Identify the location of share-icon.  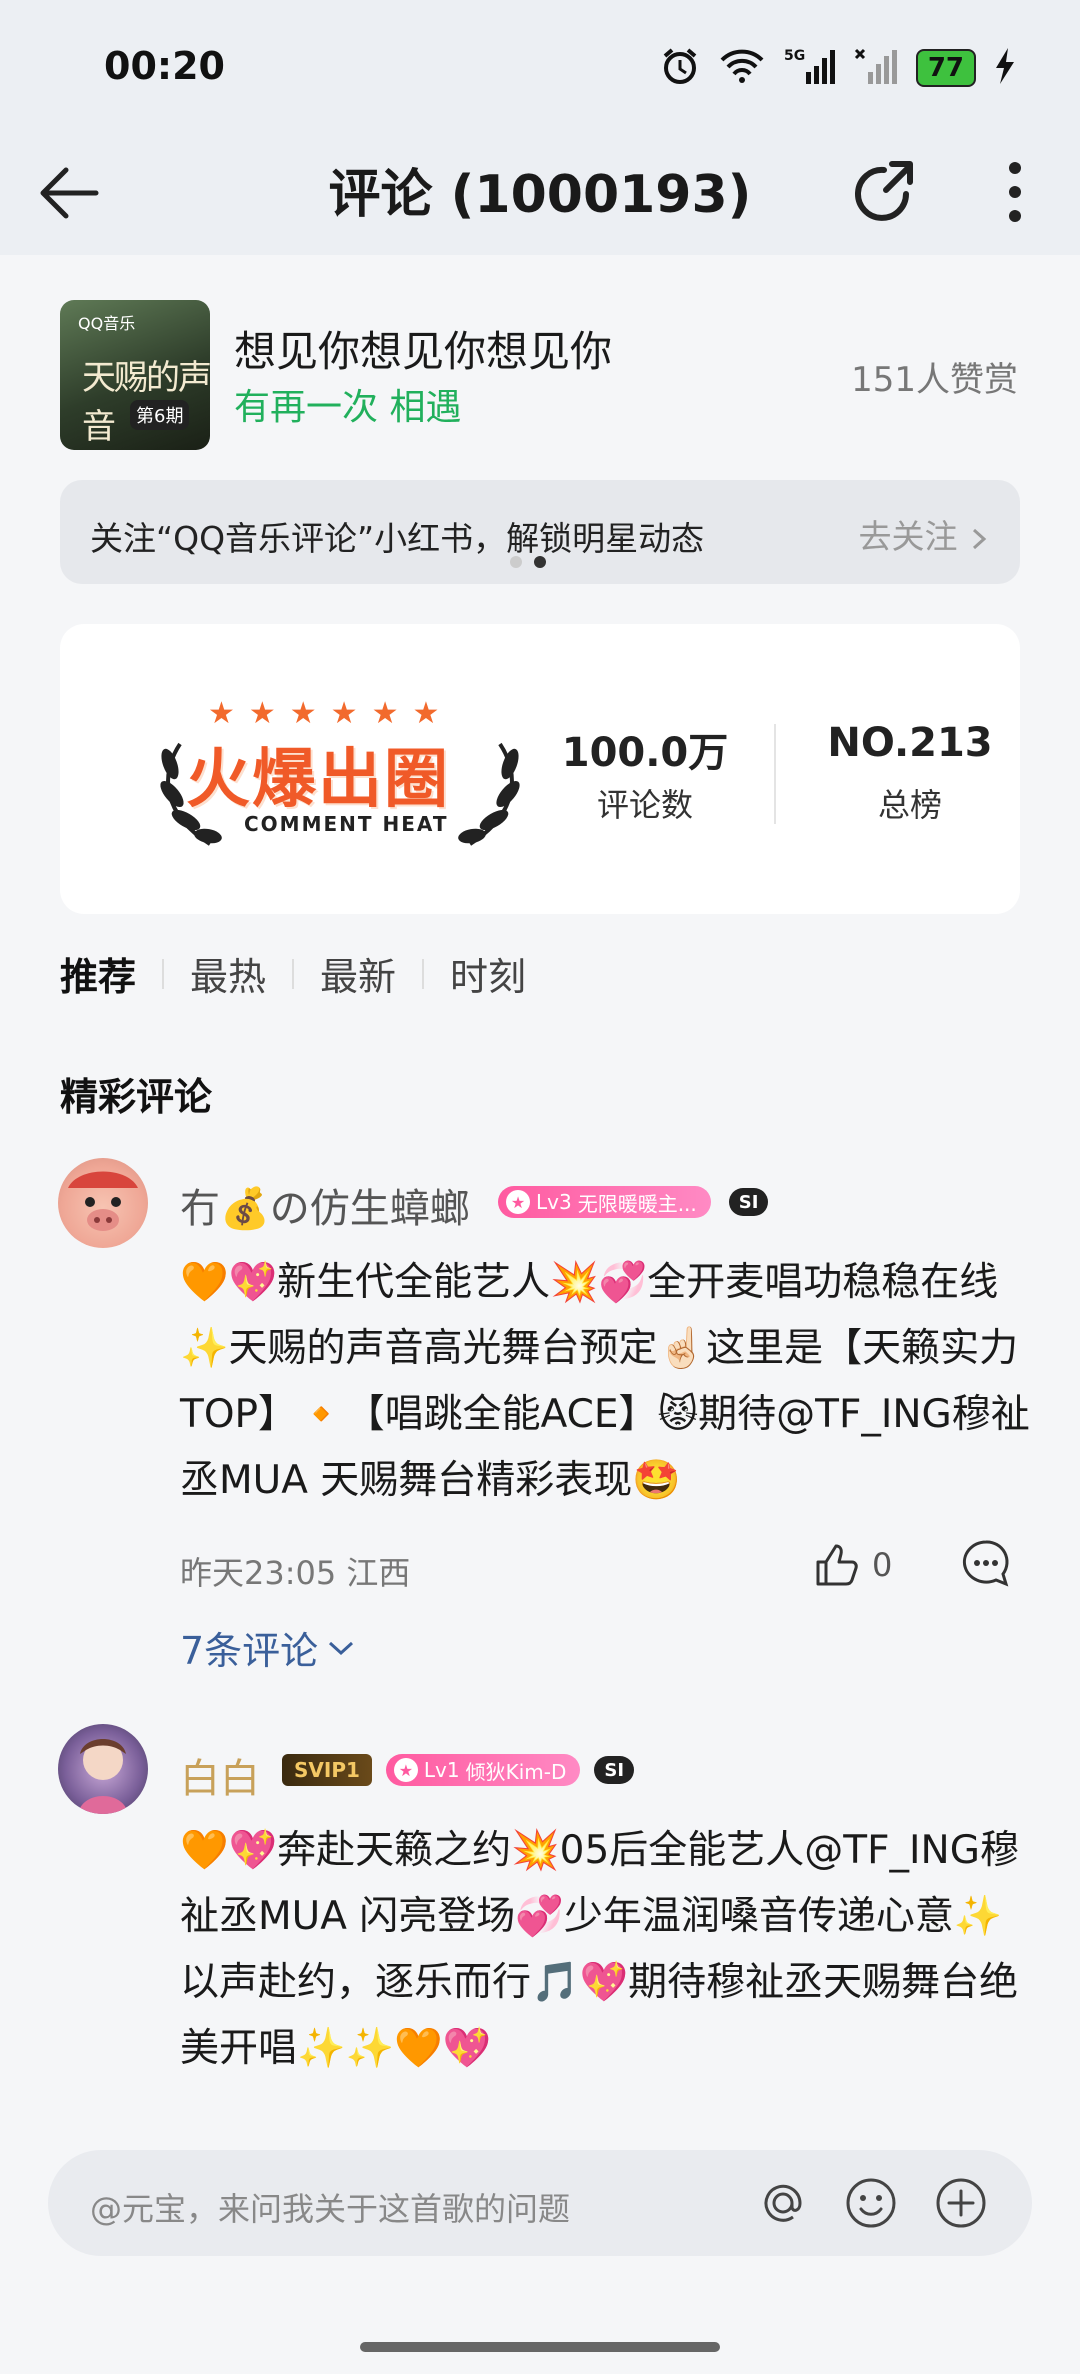
(884, 191).